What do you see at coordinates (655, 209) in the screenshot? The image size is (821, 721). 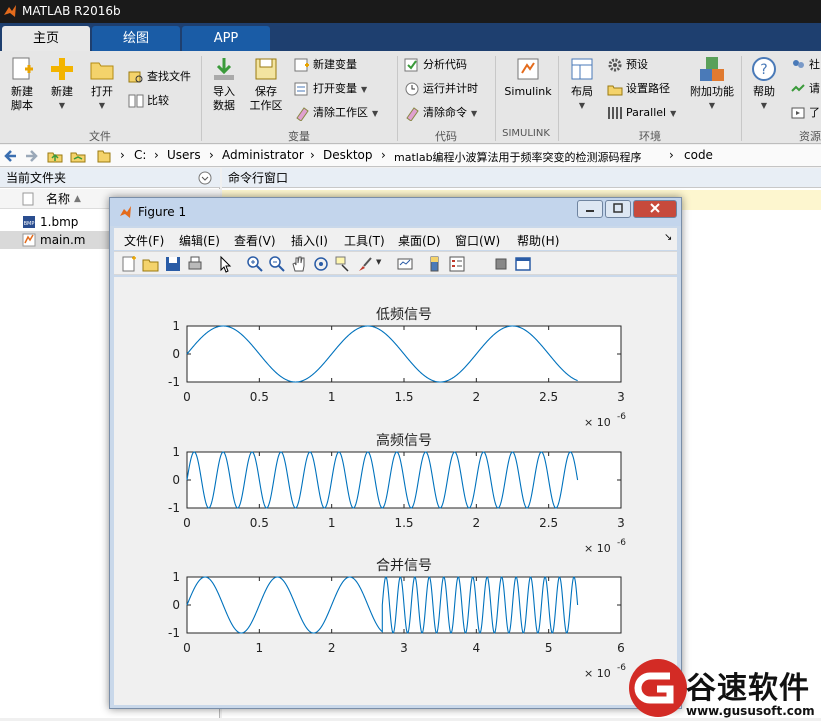 I see `close-button` at bounding box center [655, 209].